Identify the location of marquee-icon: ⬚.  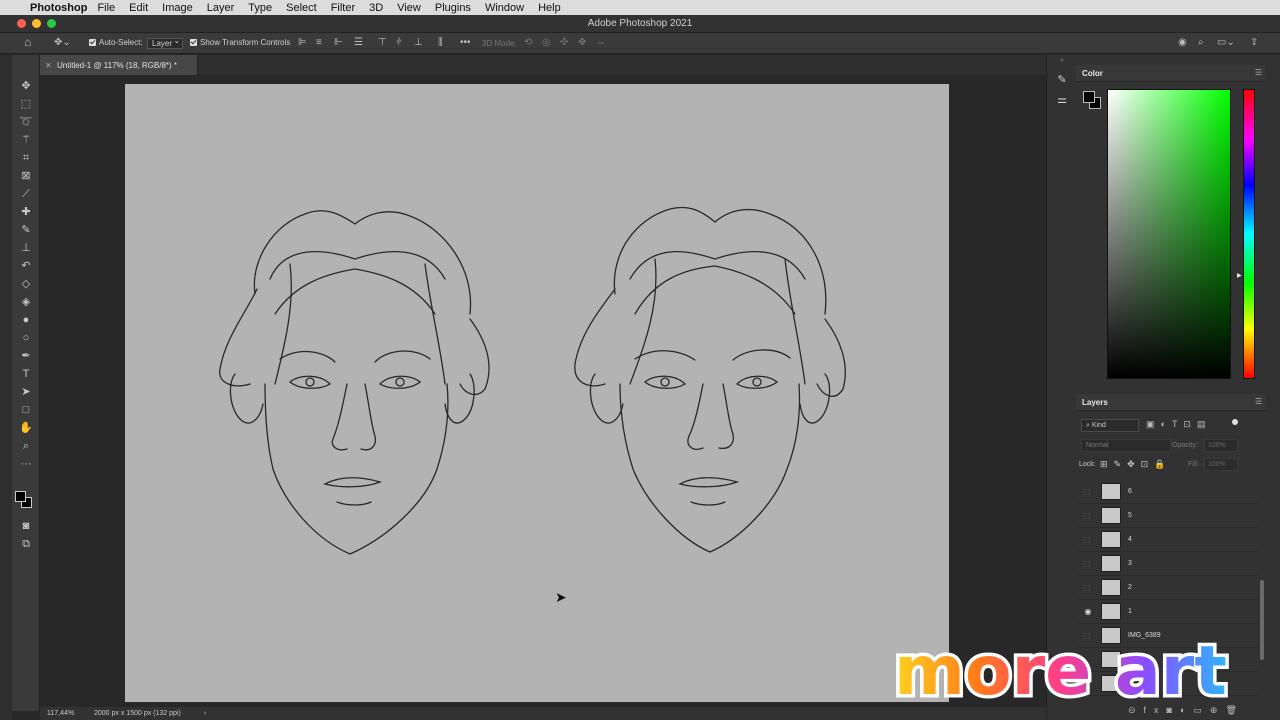
(26, 104).